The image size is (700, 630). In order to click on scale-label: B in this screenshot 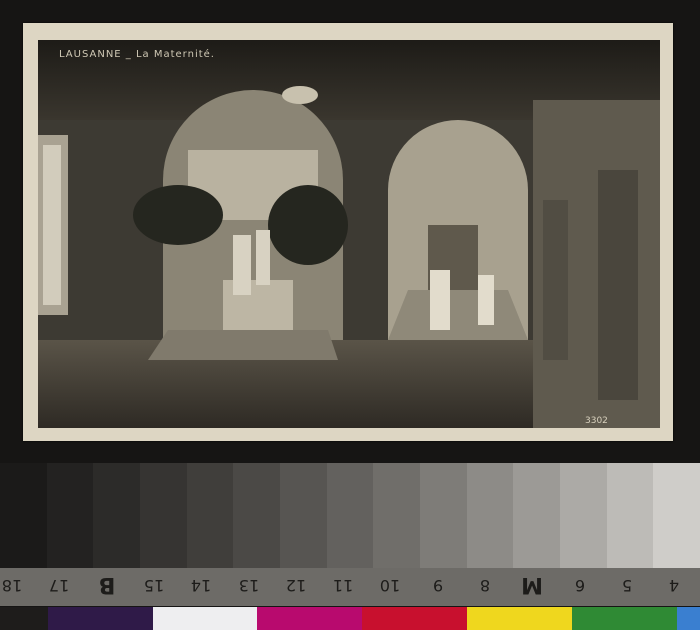, I will do `click(106, 584)`.